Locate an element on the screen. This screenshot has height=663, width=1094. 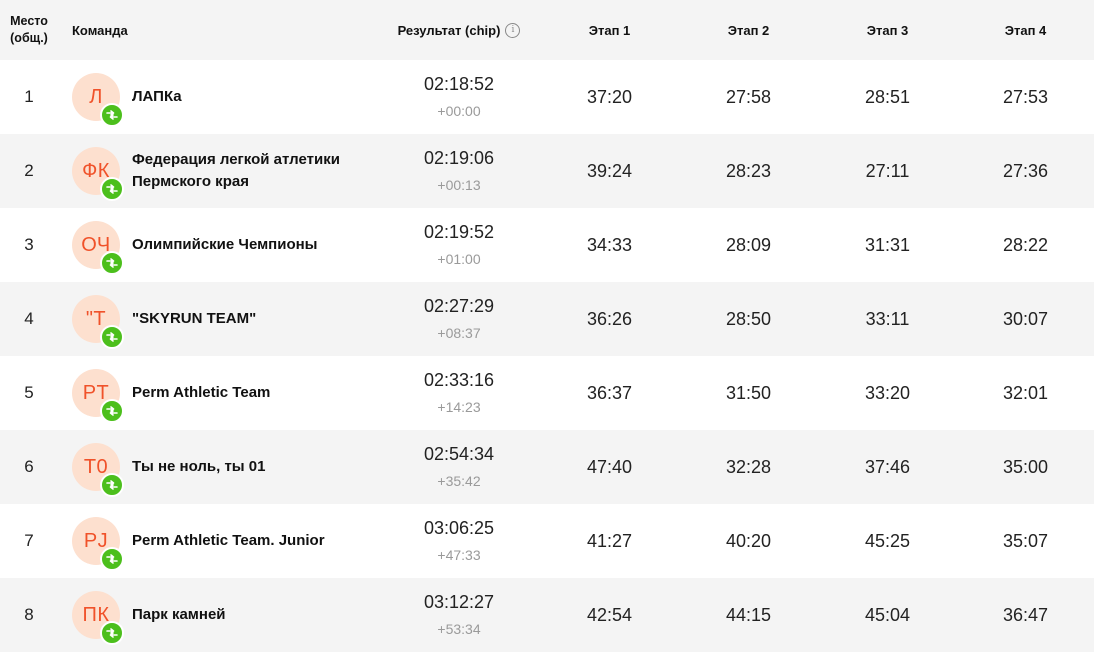
stage1-cell: 41:27 is located at coordinates (609, 540).